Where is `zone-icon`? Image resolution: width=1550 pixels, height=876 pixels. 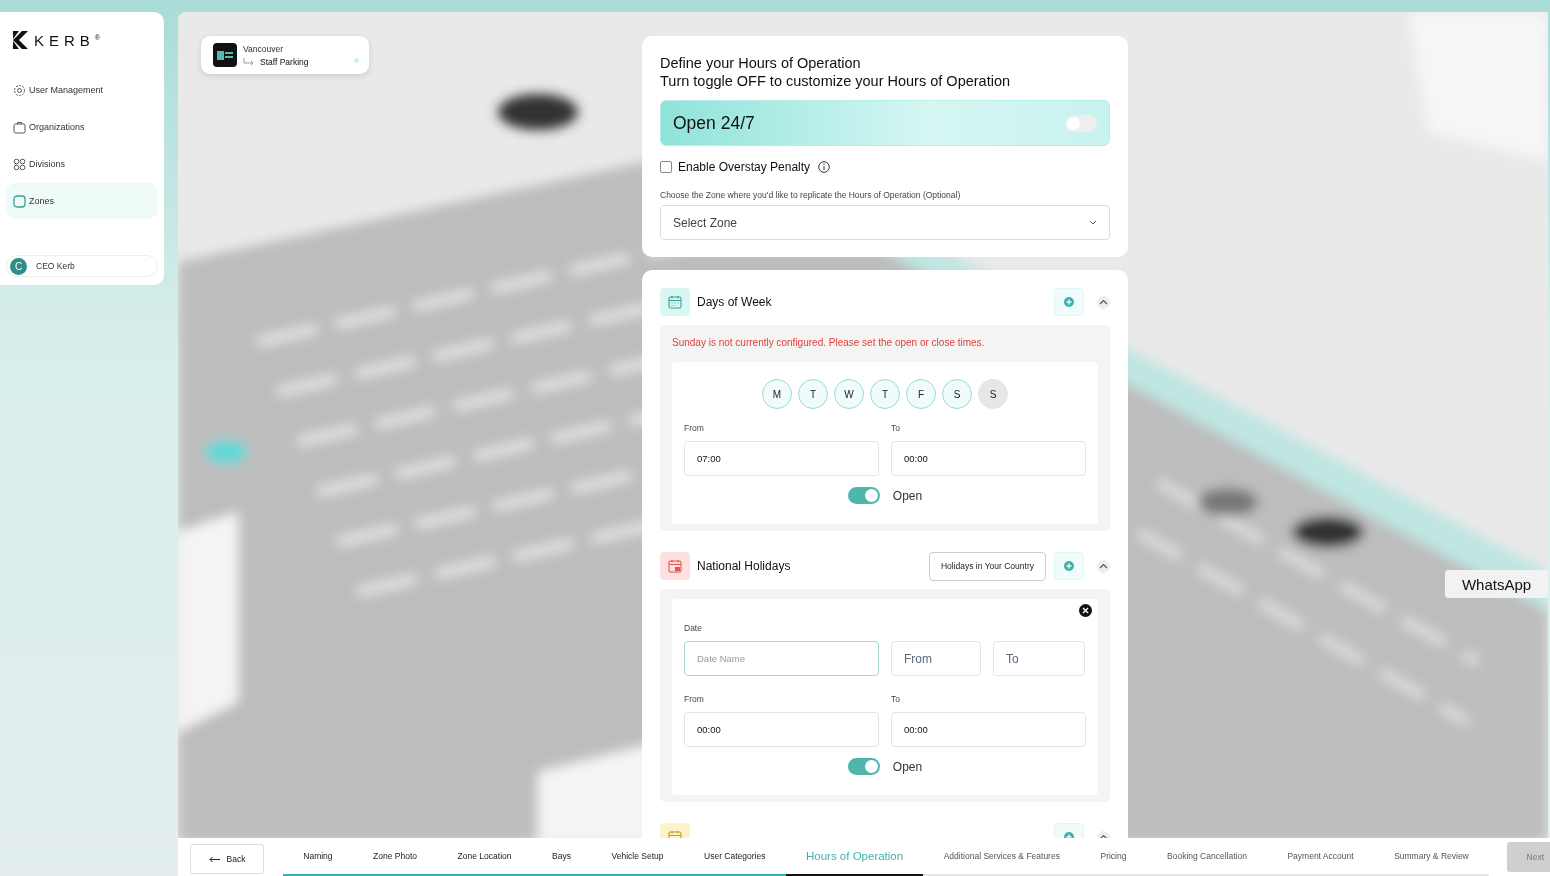
zone-icon is located at coordinates (19, 201).